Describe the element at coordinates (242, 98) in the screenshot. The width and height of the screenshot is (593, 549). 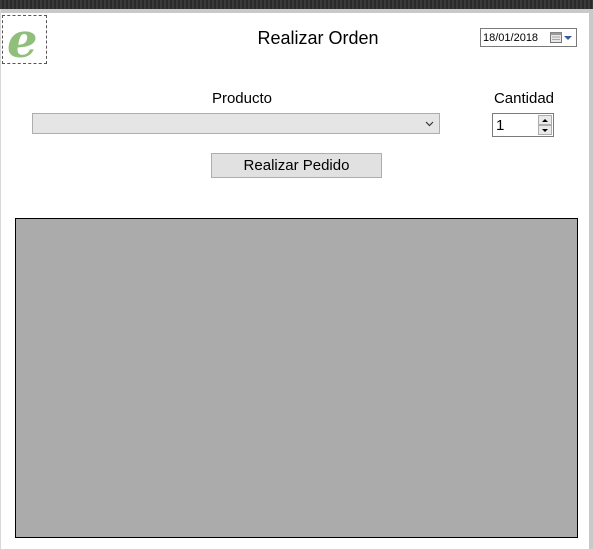
I see `producto-label: Producto` at that location.